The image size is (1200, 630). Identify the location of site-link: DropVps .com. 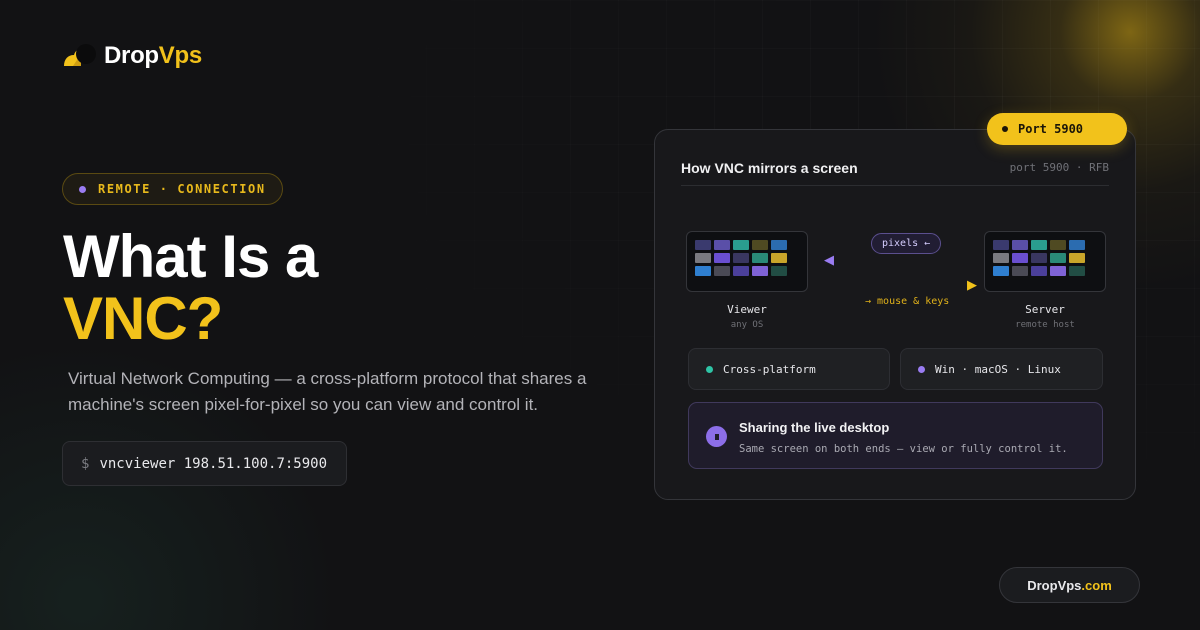
(1069, 585).